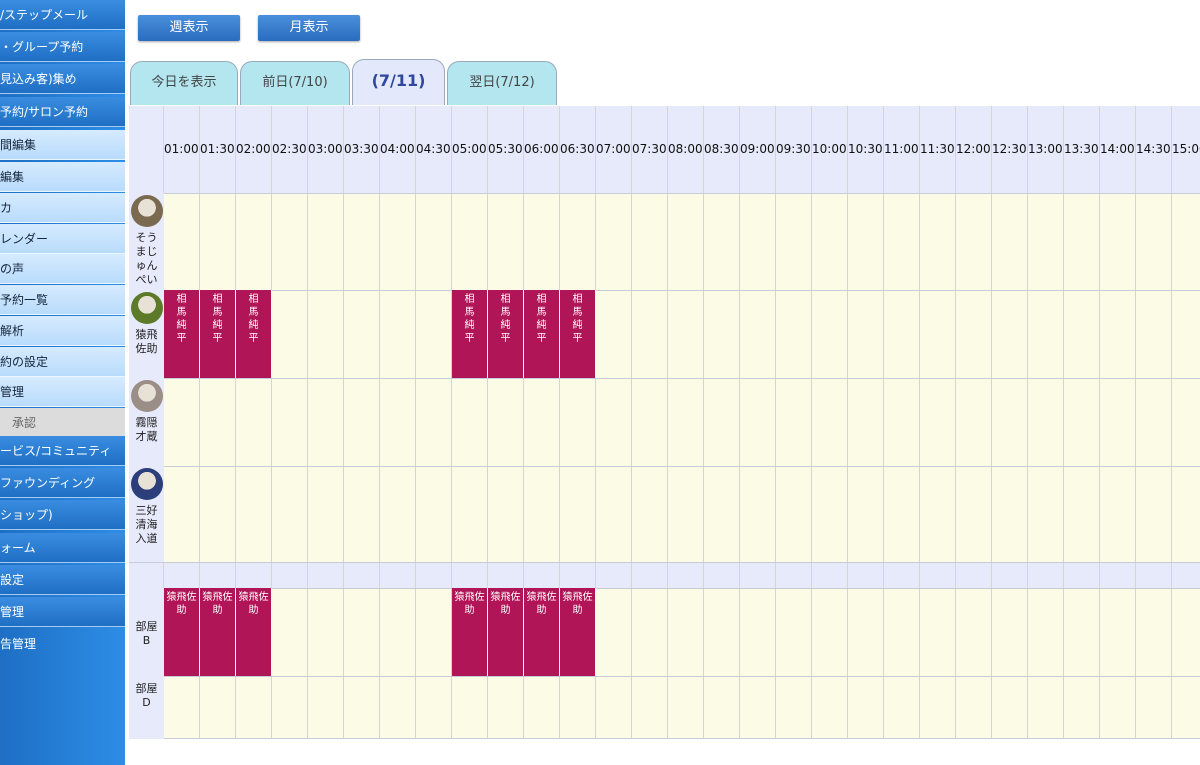  What do you see at coordinates (289, 149) in the screenshot?
I see `time-header-cell: 02:30` at bounding box center [289, 149].